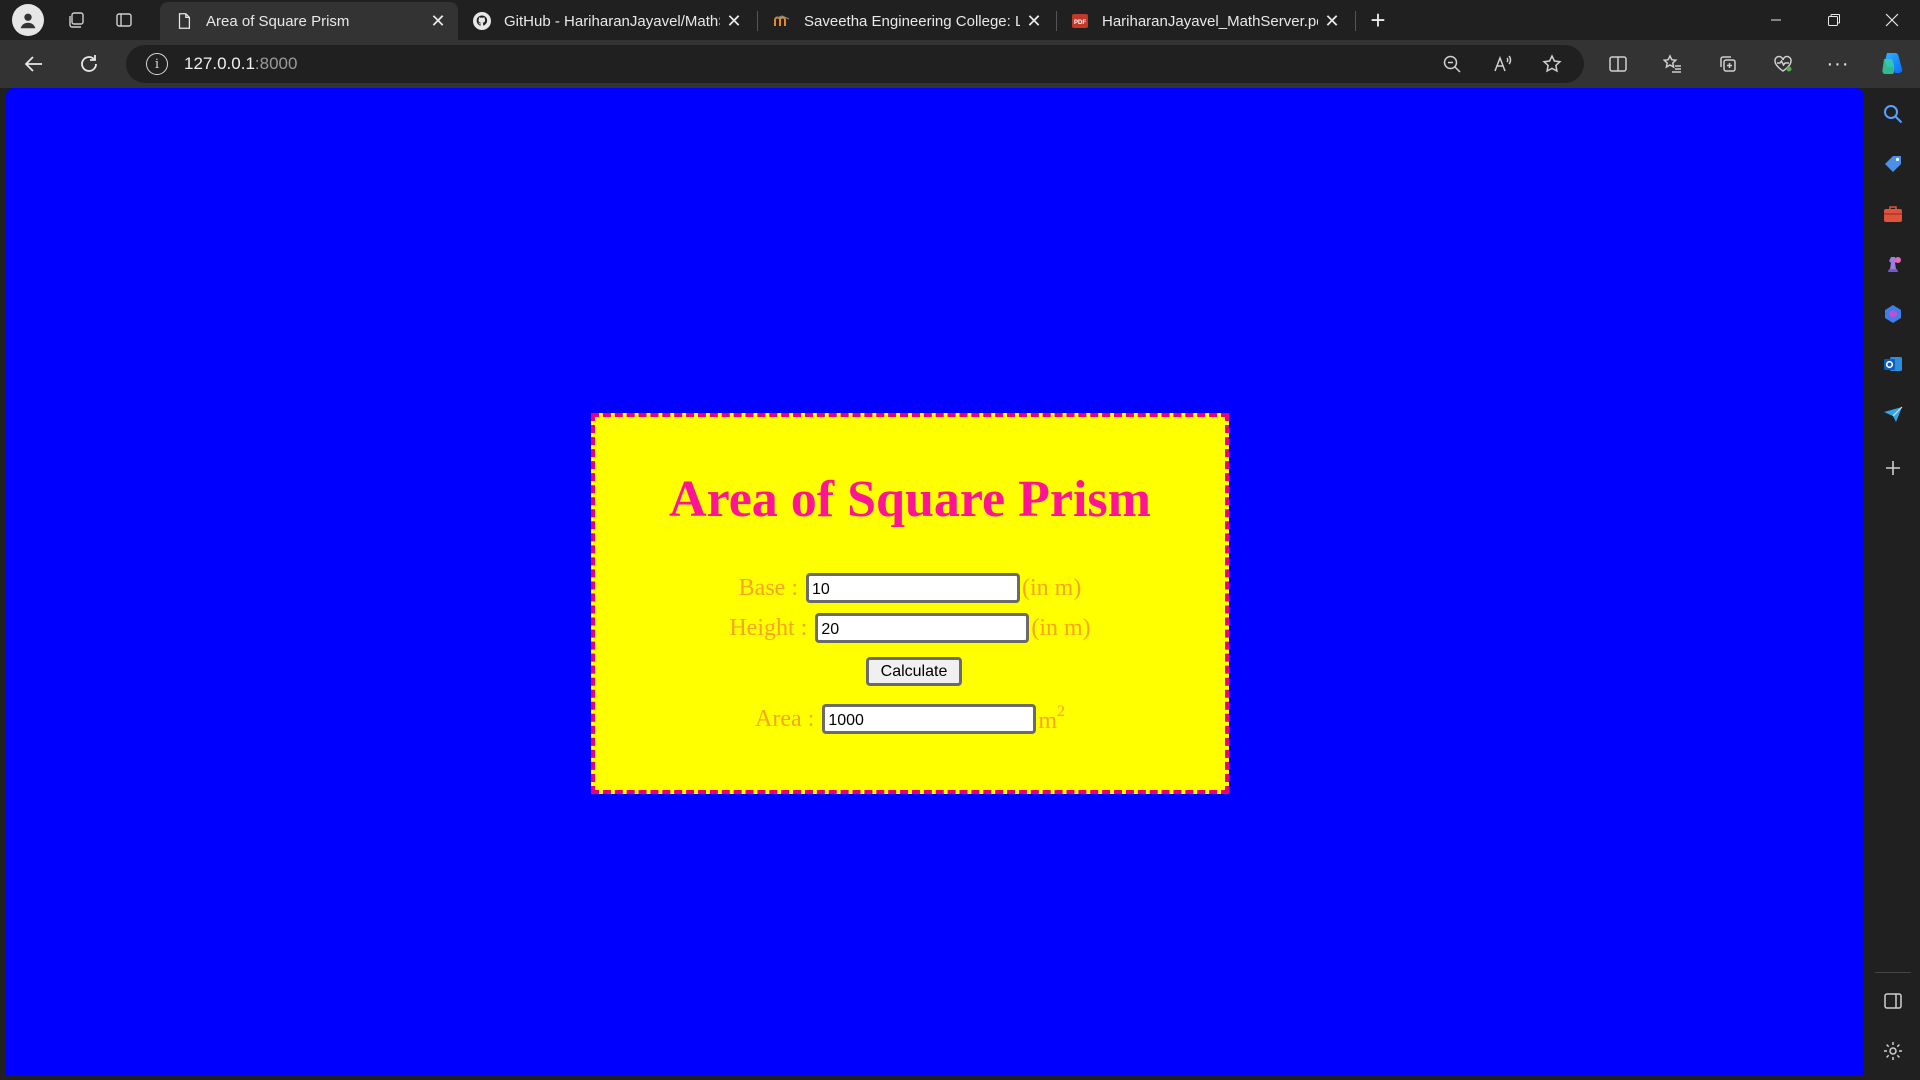 This screenshot has width=1920, height=1080. What do you see at coordinates (157, 64) in the screenshot?
I see `site-info-icon: i` at bounding box center [157, 64].